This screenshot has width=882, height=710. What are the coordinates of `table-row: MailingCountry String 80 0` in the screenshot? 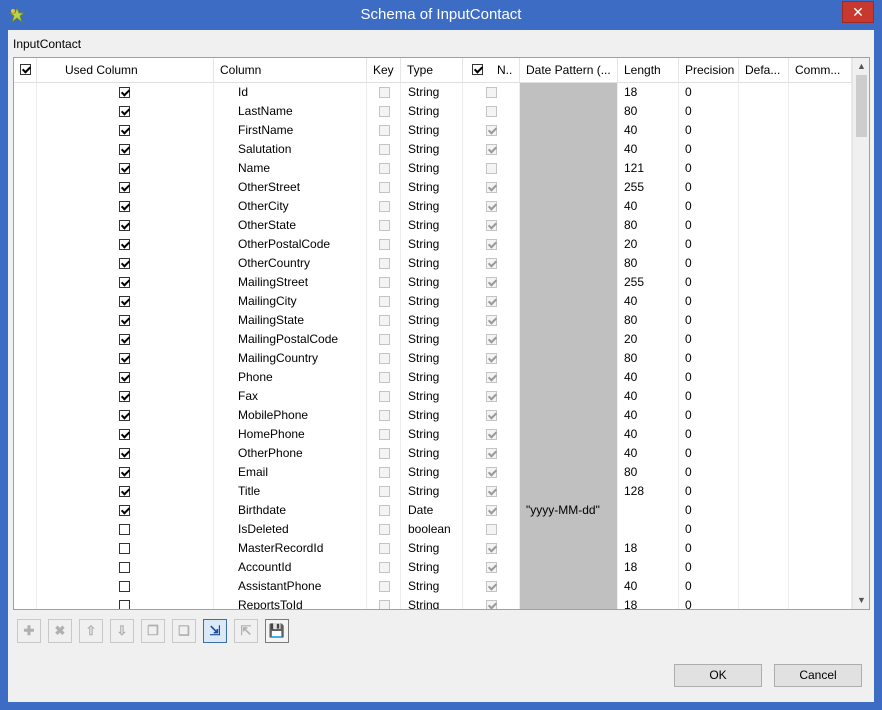 It's located at (433, 358).